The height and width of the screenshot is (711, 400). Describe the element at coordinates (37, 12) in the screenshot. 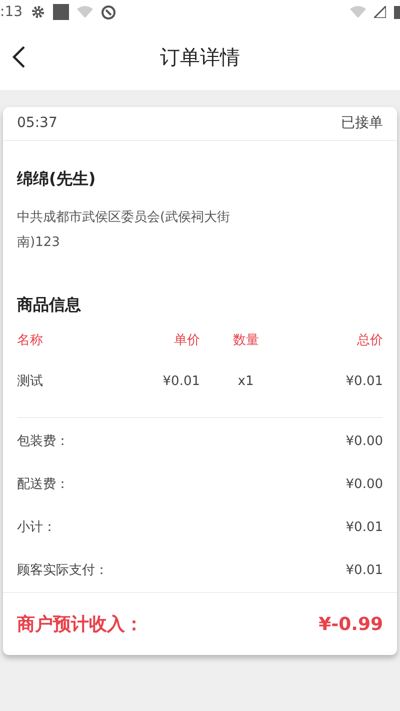

I see `settings-icon` at that location.